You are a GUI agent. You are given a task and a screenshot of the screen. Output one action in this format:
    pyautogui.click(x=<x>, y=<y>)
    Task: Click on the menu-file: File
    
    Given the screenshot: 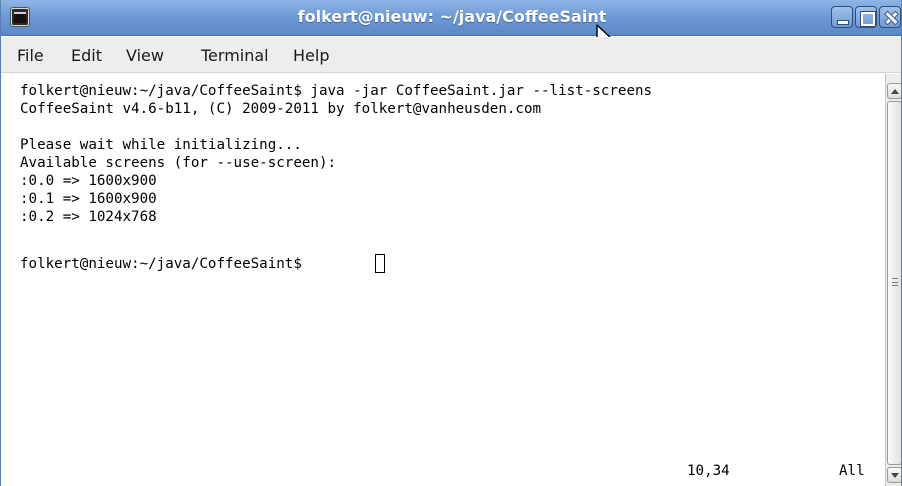 What is the action you would take?
    pyautogui.click(x=30, y=55)
    